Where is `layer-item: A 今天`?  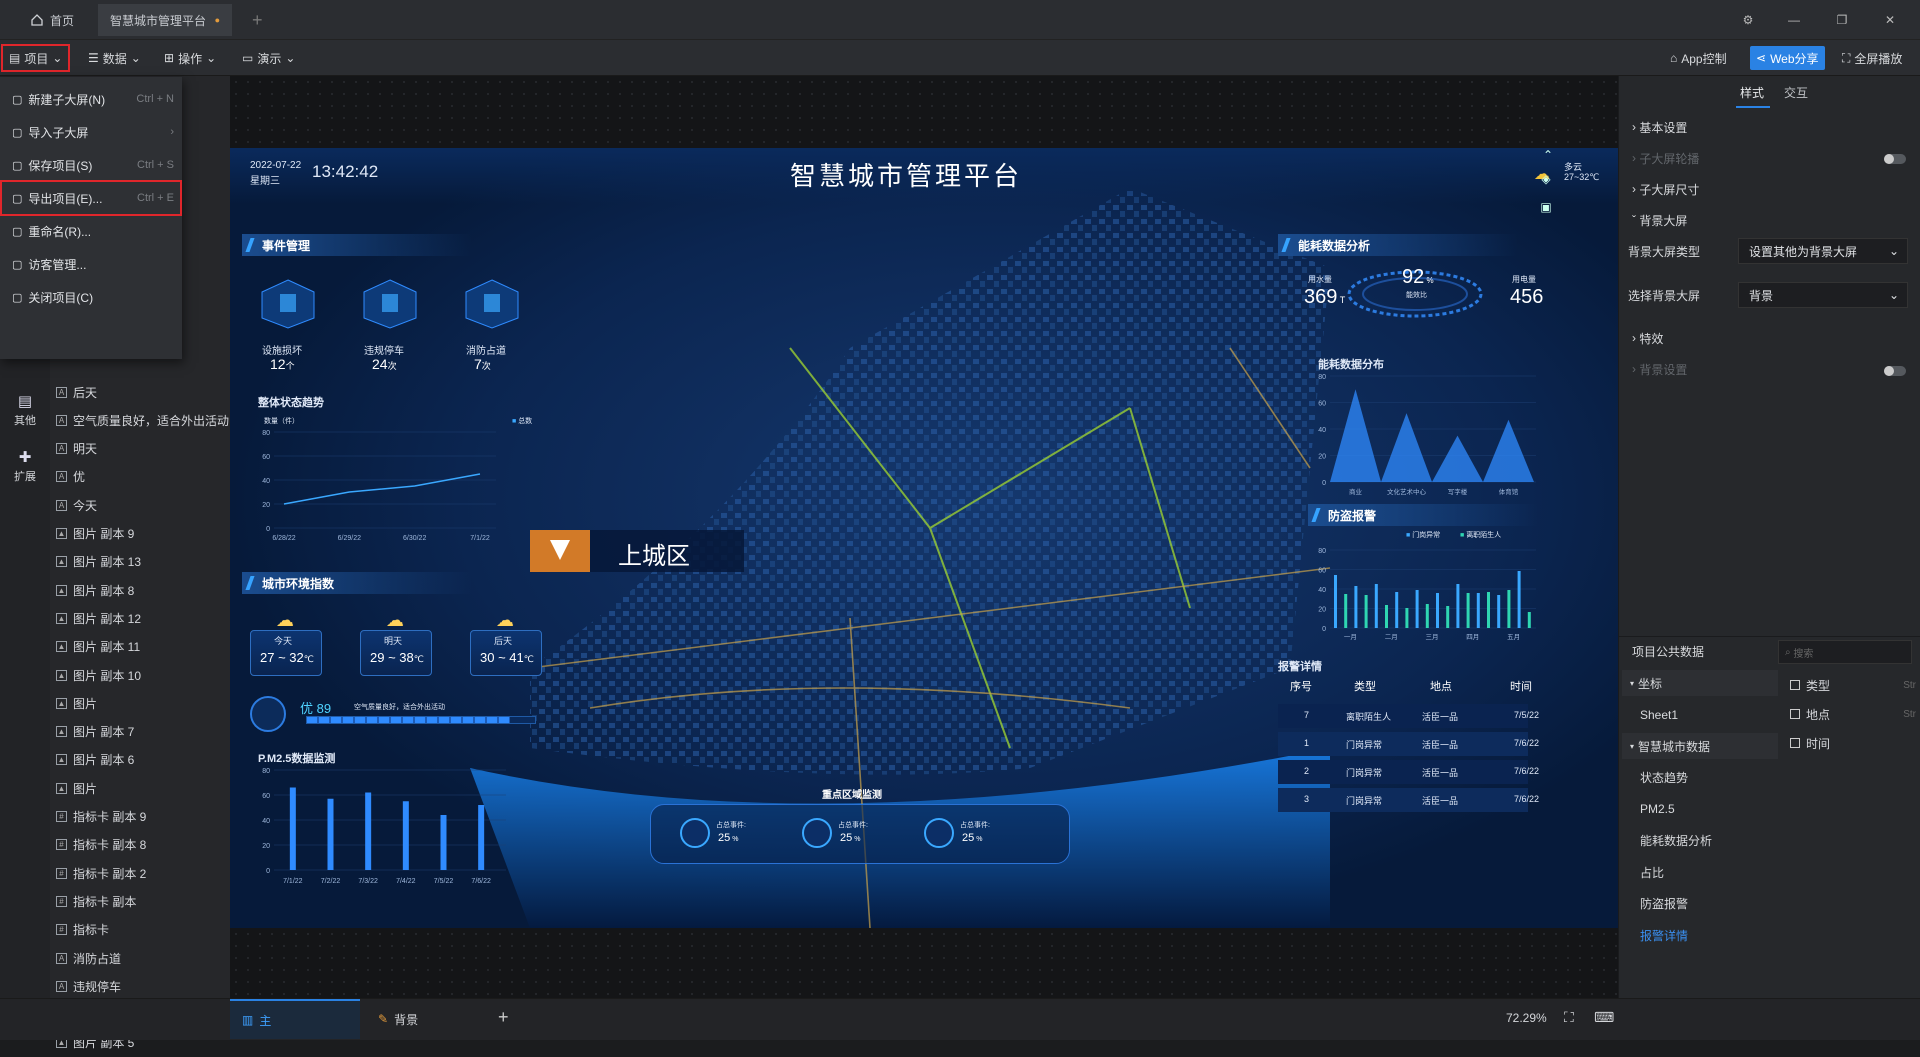
layer-item: A 今天 is located at coordinates (76, 505).